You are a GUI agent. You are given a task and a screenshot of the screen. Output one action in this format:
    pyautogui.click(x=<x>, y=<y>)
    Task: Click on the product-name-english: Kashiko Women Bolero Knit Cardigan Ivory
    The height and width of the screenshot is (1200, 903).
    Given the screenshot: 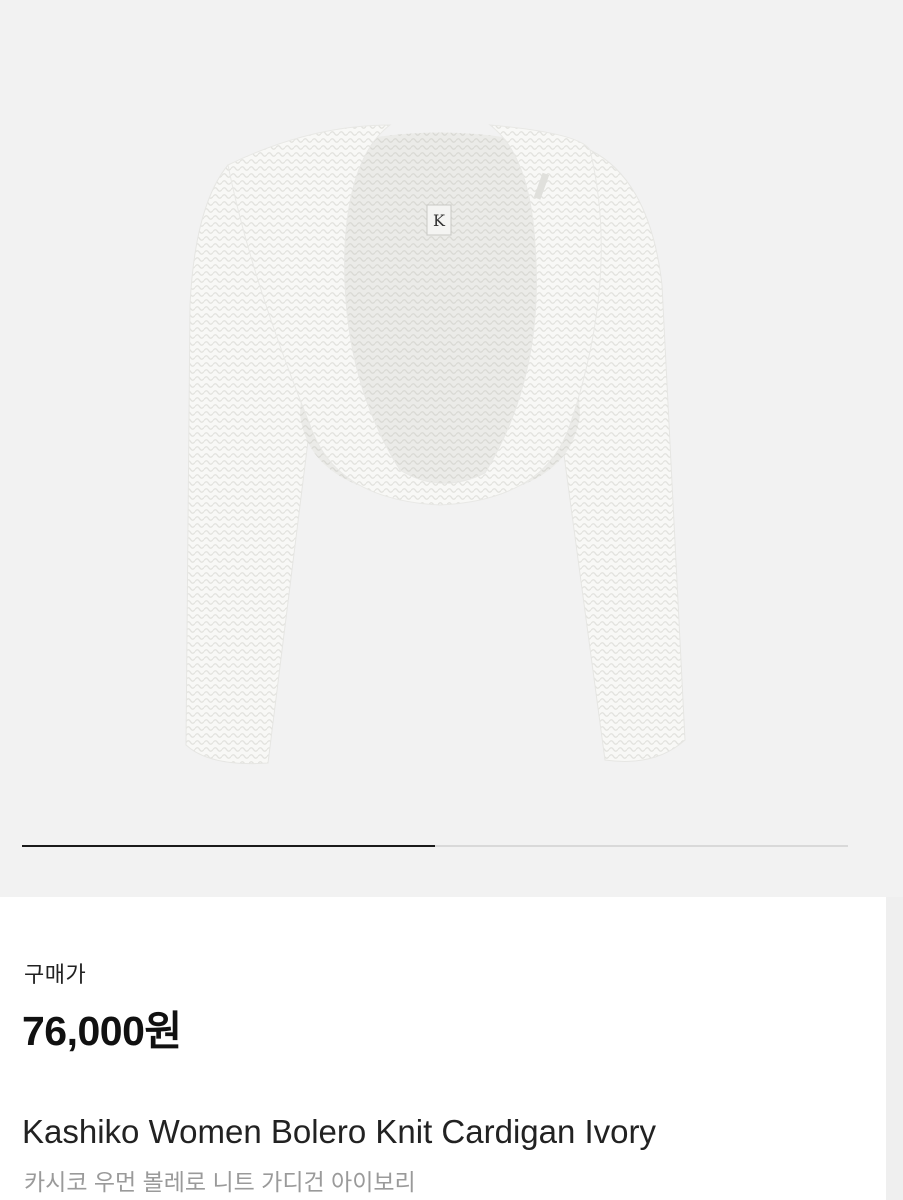 What is the action you would take?
    pyautogui.click(x=339, y=1131)
    